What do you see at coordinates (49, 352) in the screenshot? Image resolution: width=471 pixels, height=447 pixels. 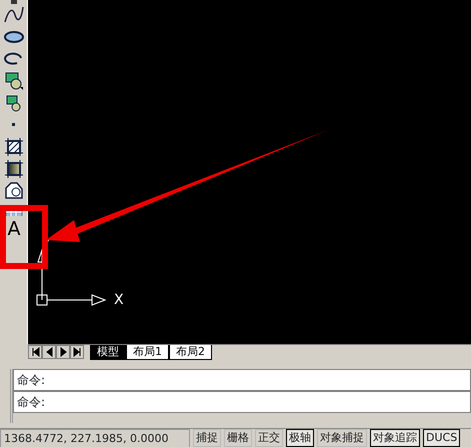 I see `tab-prev-button` at bounding box center [49, 352].